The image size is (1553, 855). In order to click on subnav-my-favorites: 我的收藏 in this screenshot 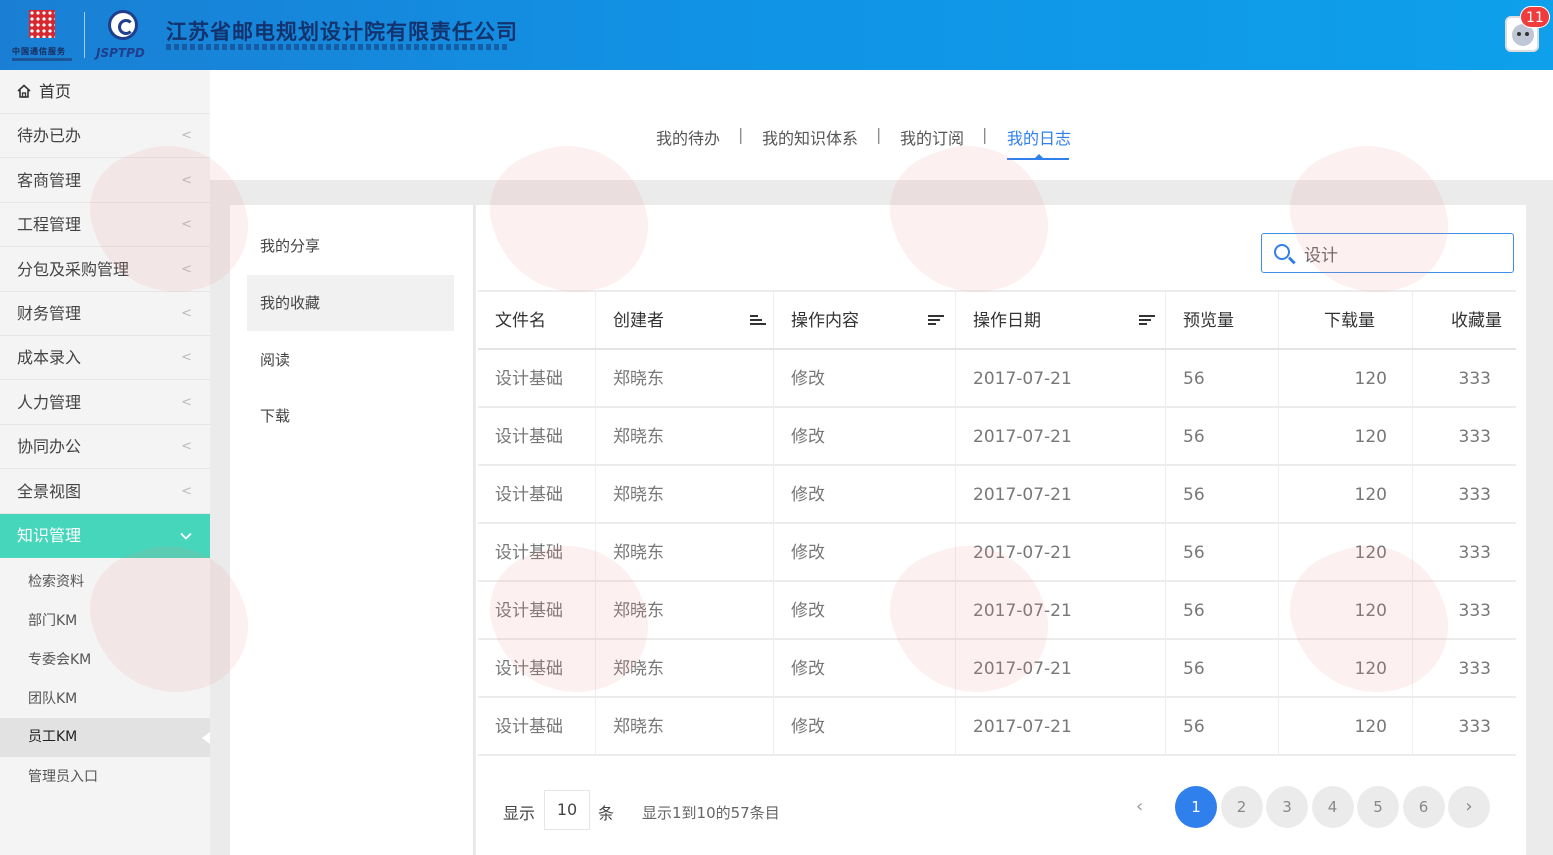, I will do `click(350, 303)`.